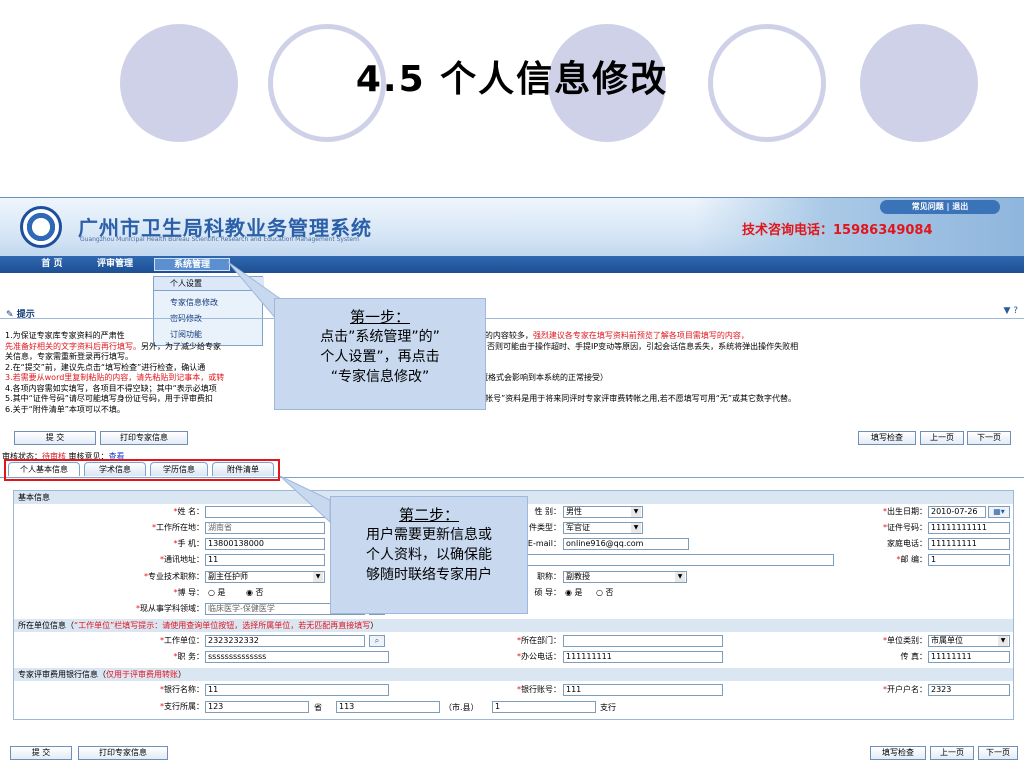 This screenshot has height=768, width=1024. I want to click on fax-label: 传 真：, so click(880, 656).